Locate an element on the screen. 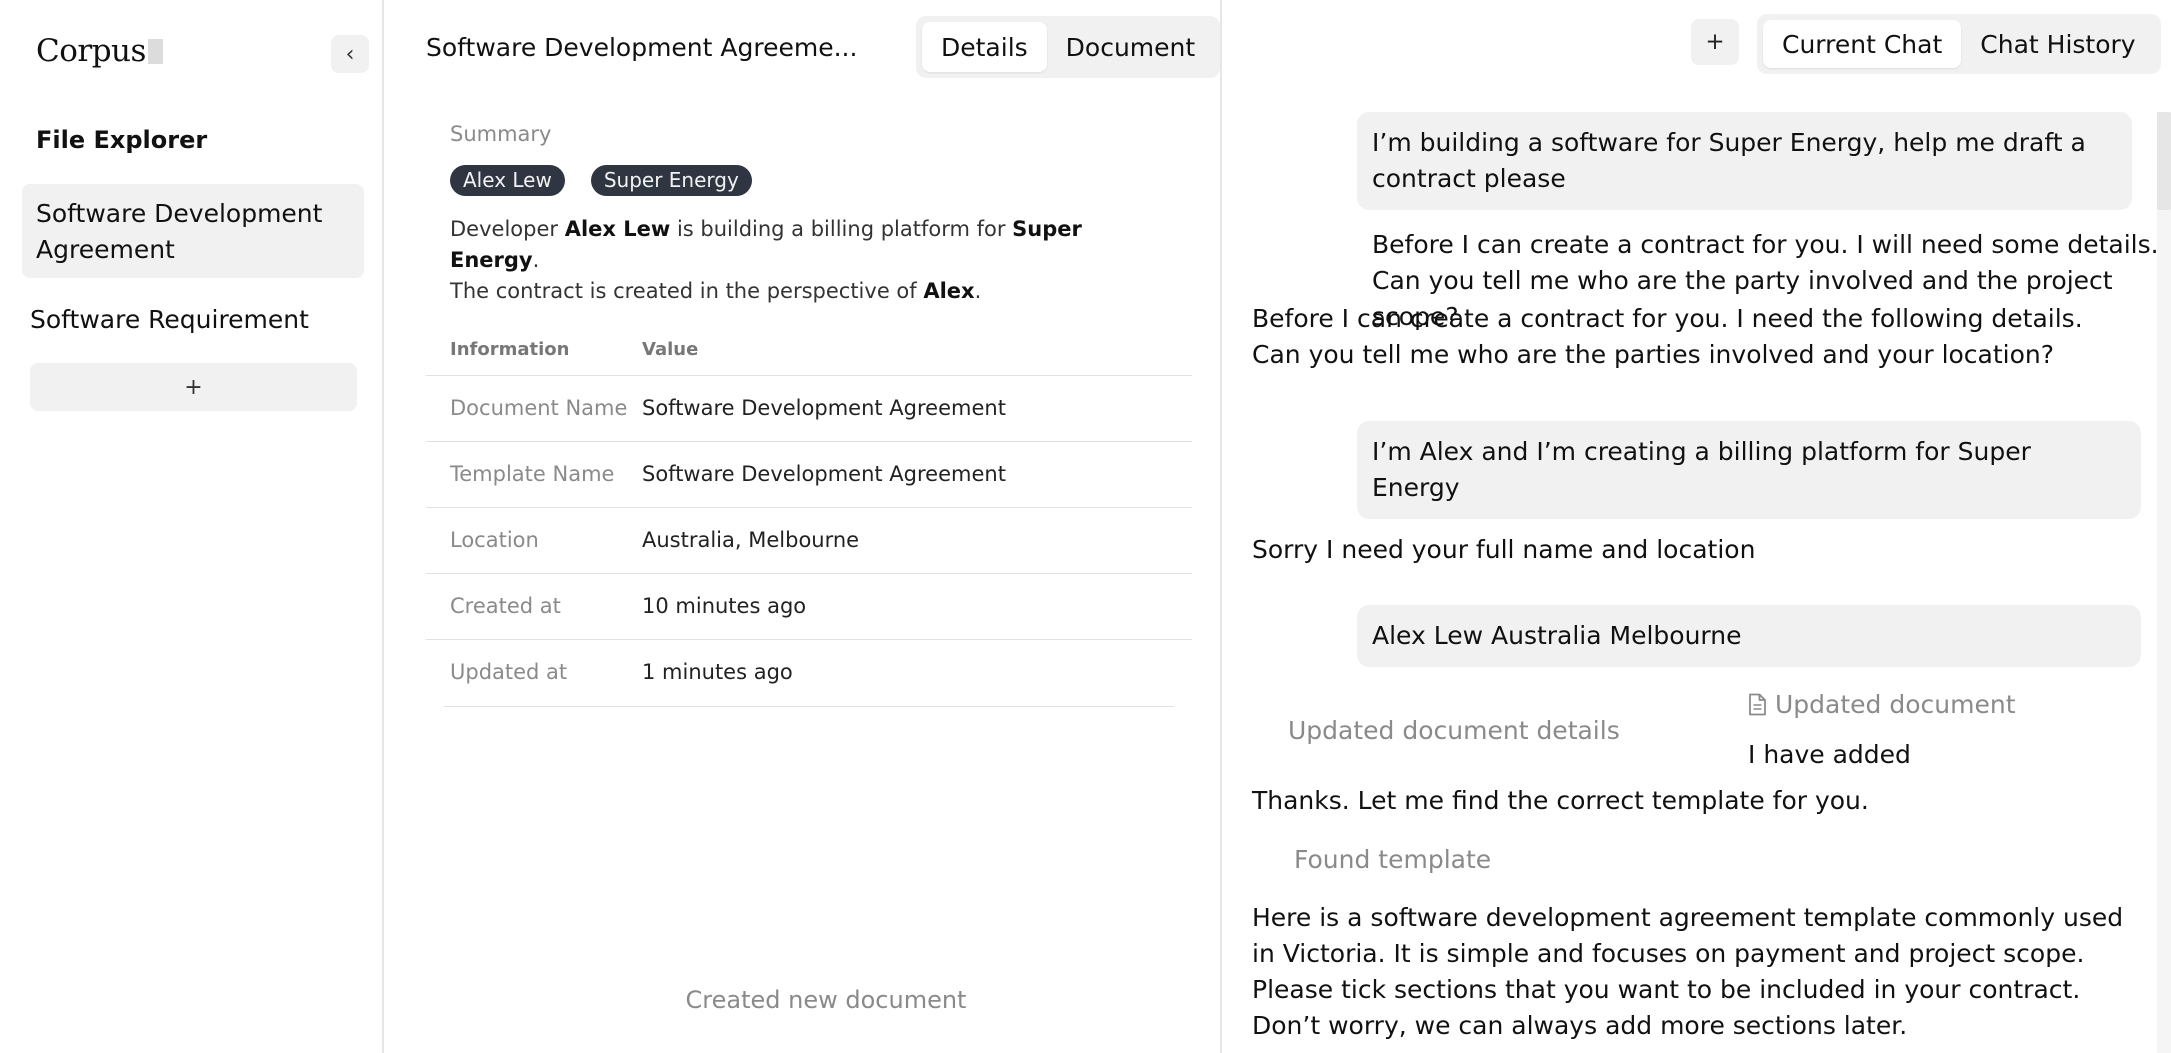 This screenshot has width=2171, height=1053. chevron-left-icon: ‹ is located at coordinates (350, 54).